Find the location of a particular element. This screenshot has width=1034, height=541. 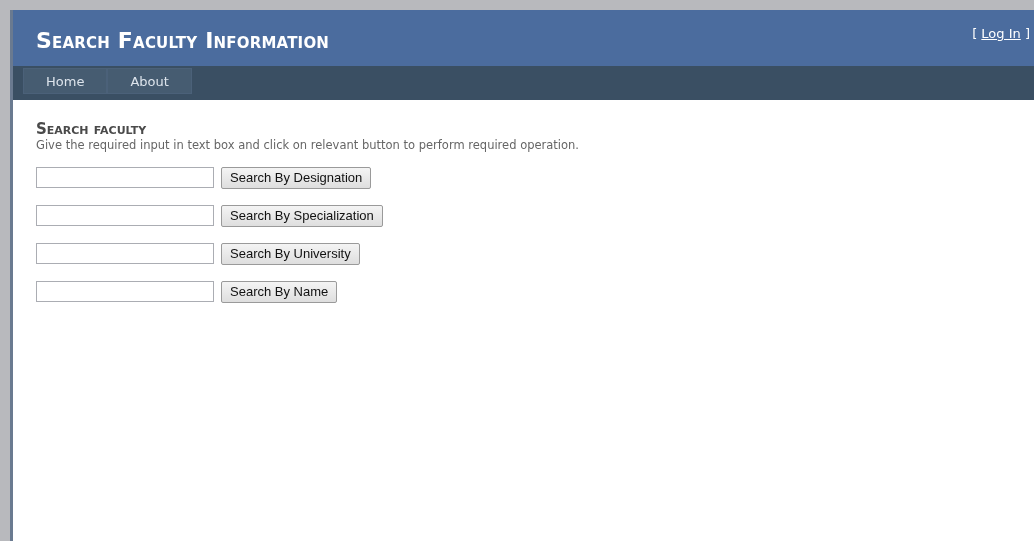

login-text: [ Log In ] is located at coordinates (1001, 33).